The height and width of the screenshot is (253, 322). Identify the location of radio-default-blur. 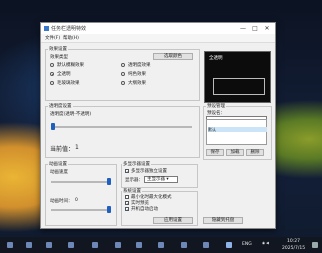
(52, 65).